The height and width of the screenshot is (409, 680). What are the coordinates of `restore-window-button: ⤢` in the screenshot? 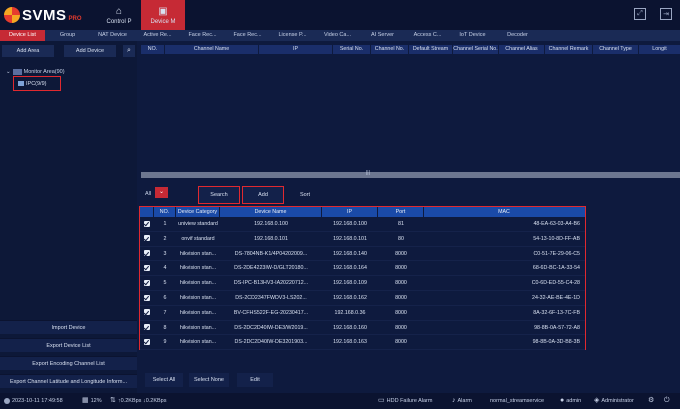 It's located at (640, 14).